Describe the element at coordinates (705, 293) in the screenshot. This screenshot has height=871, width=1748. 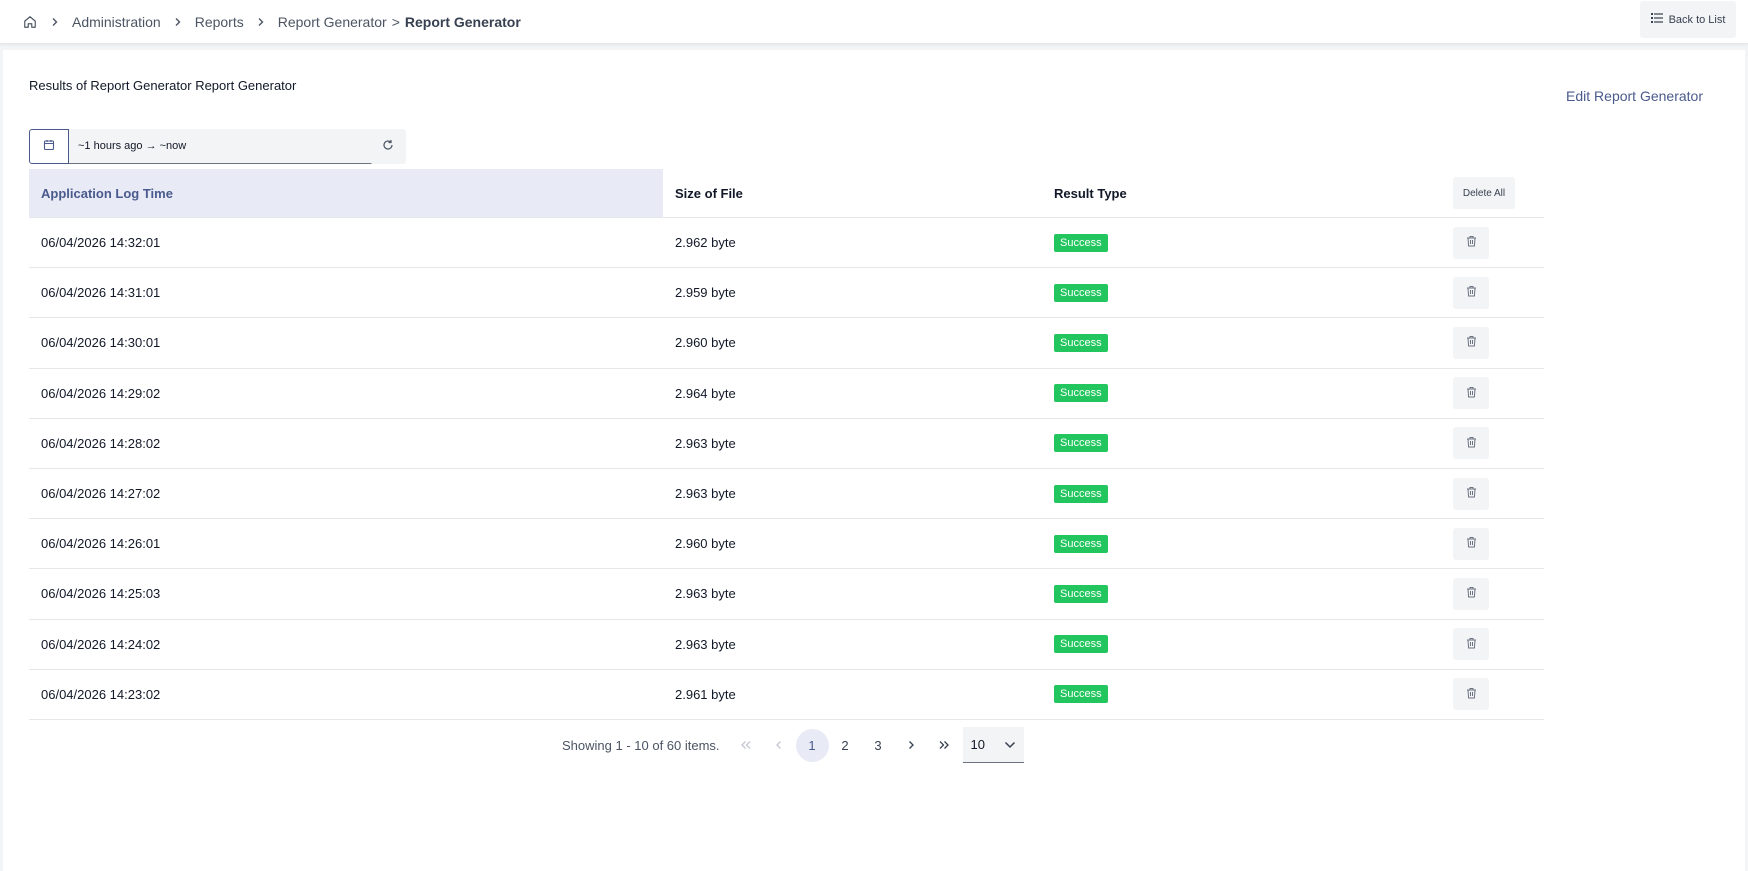
I see `file-size-cell: 2.959 byte` at that location.